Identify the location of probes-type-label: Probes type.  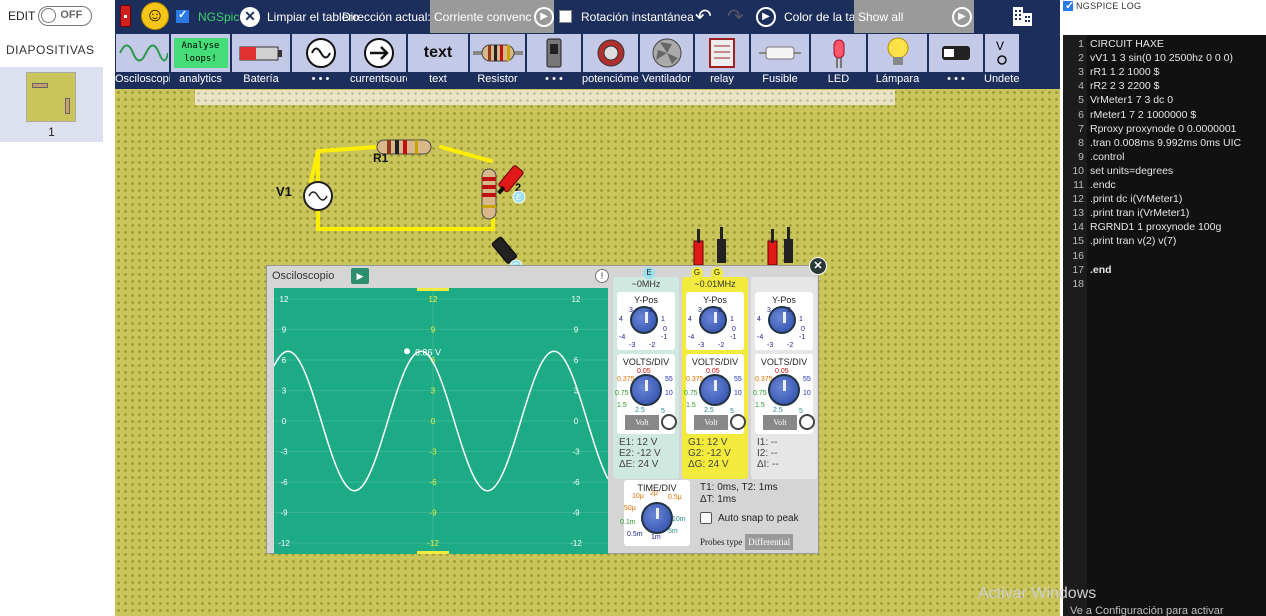
(721, 542).